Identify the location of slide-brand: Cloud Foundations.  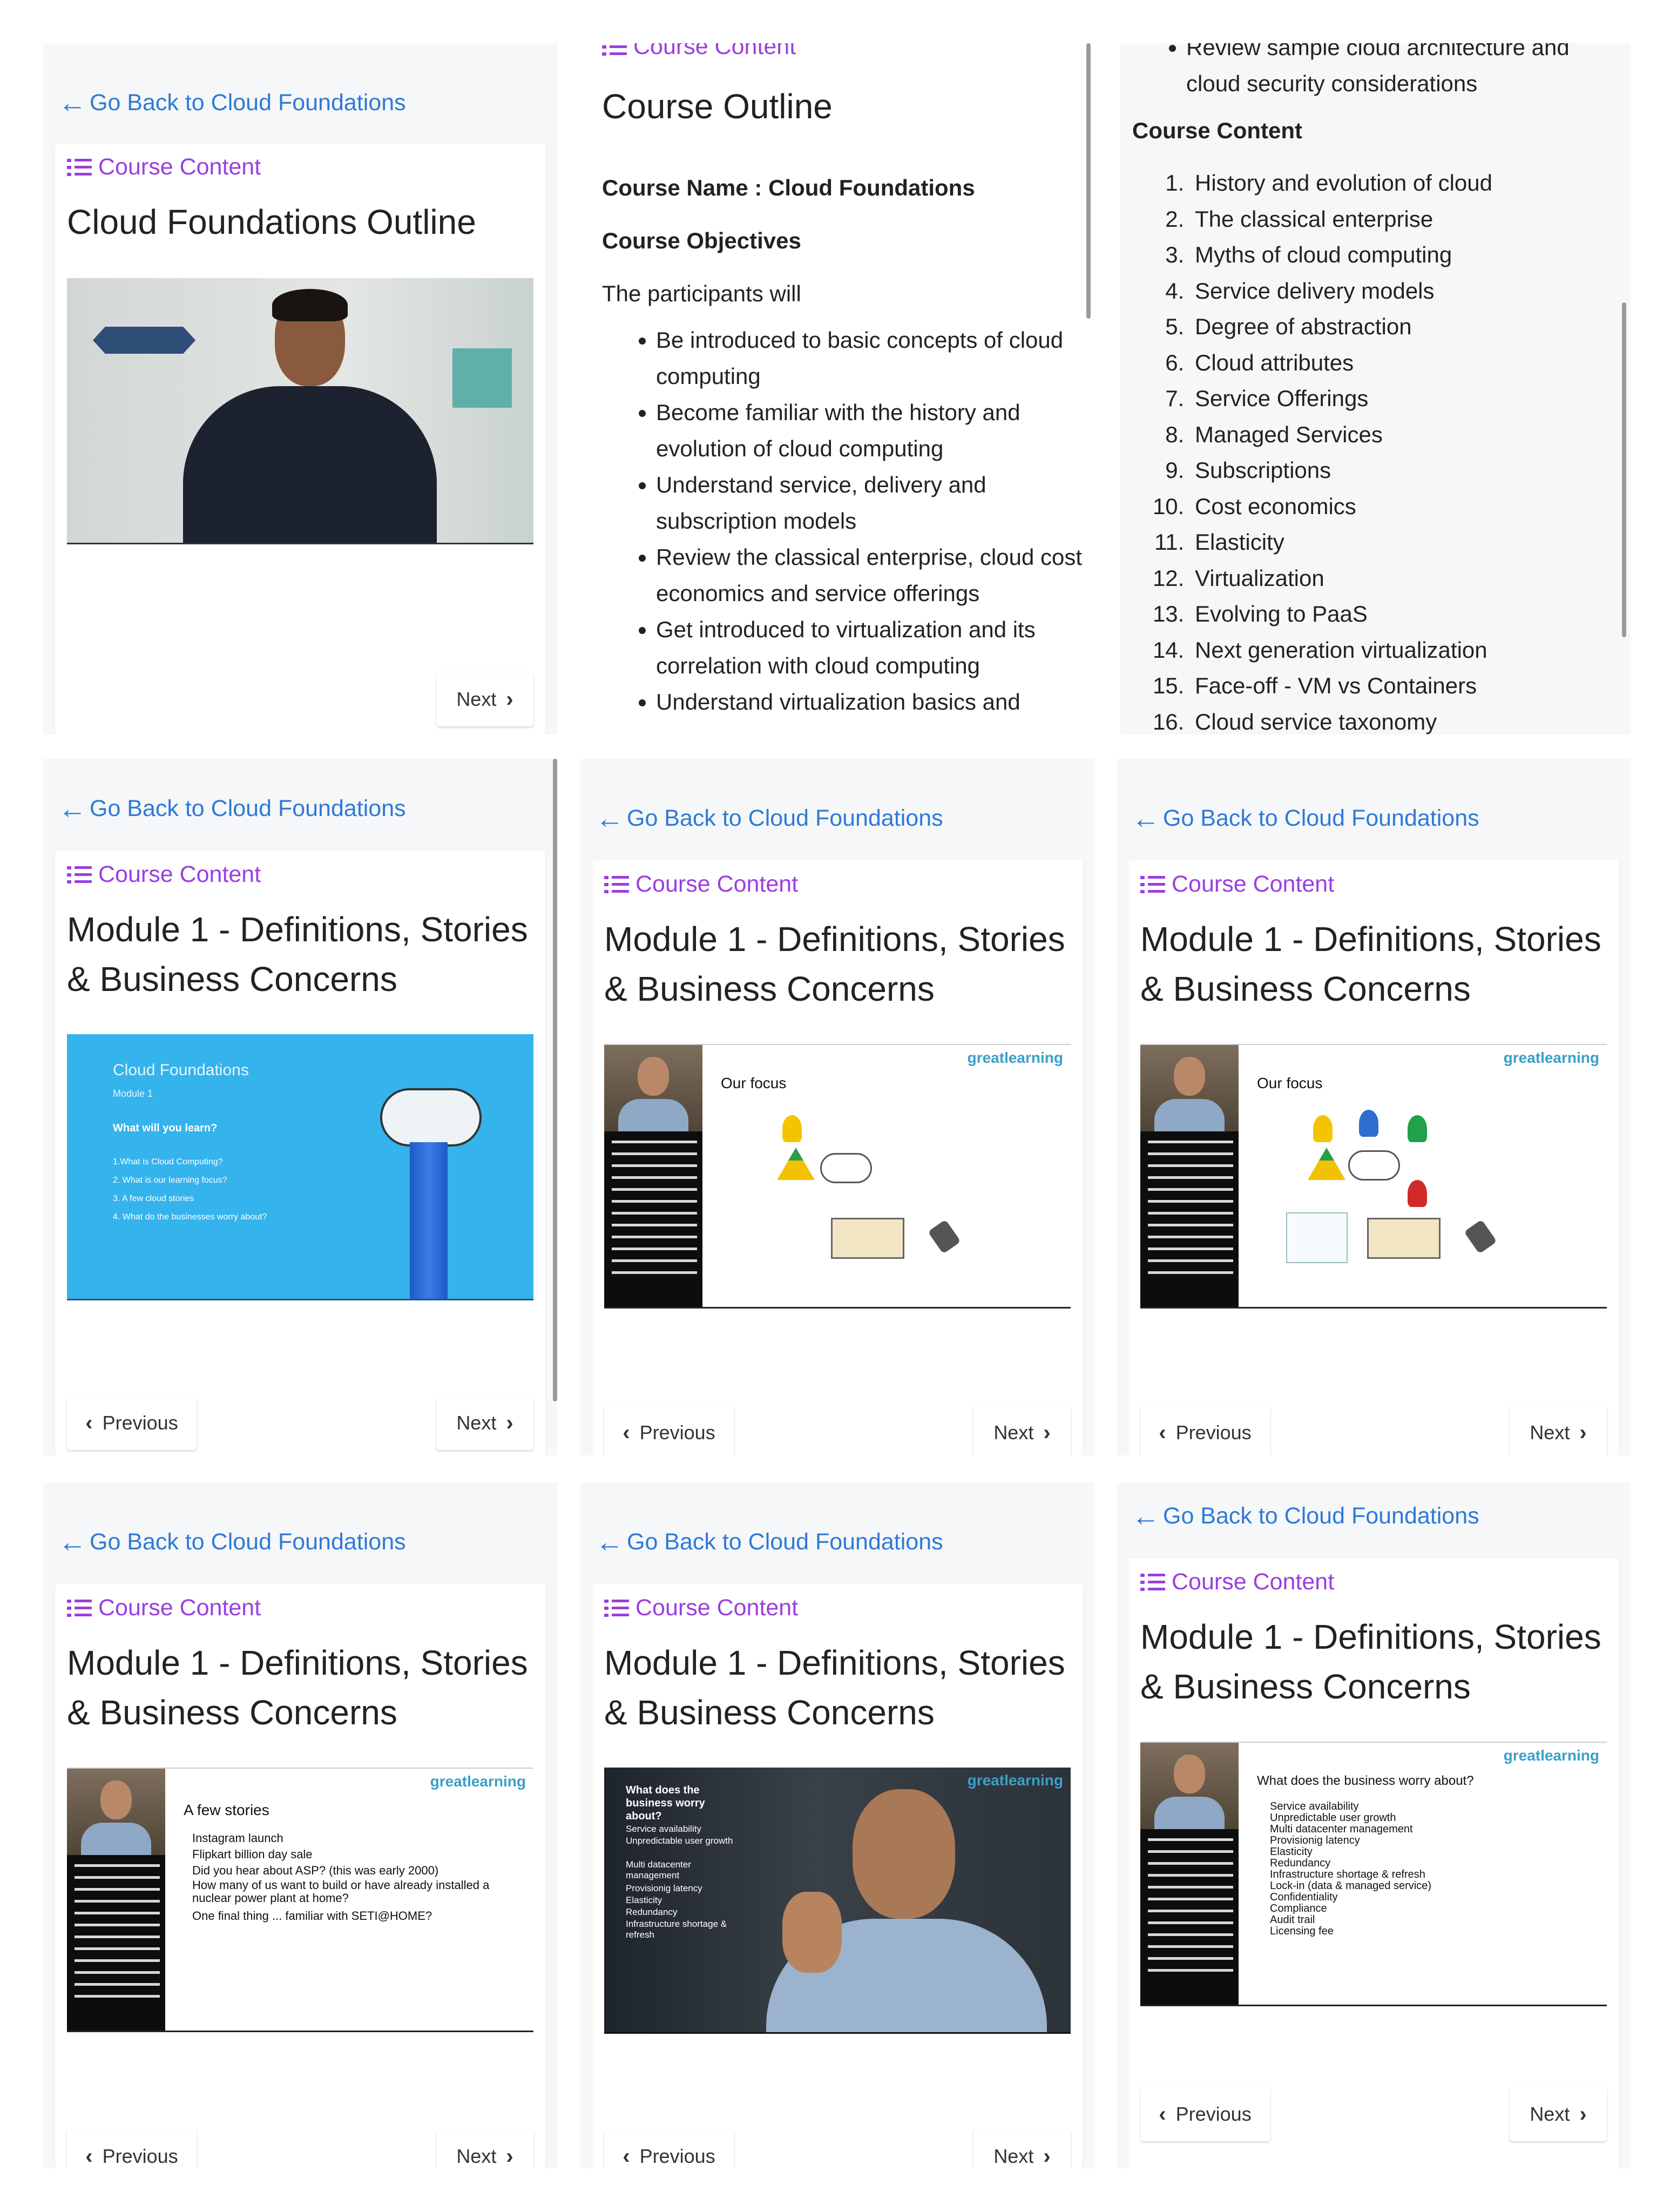
(181, 1070).